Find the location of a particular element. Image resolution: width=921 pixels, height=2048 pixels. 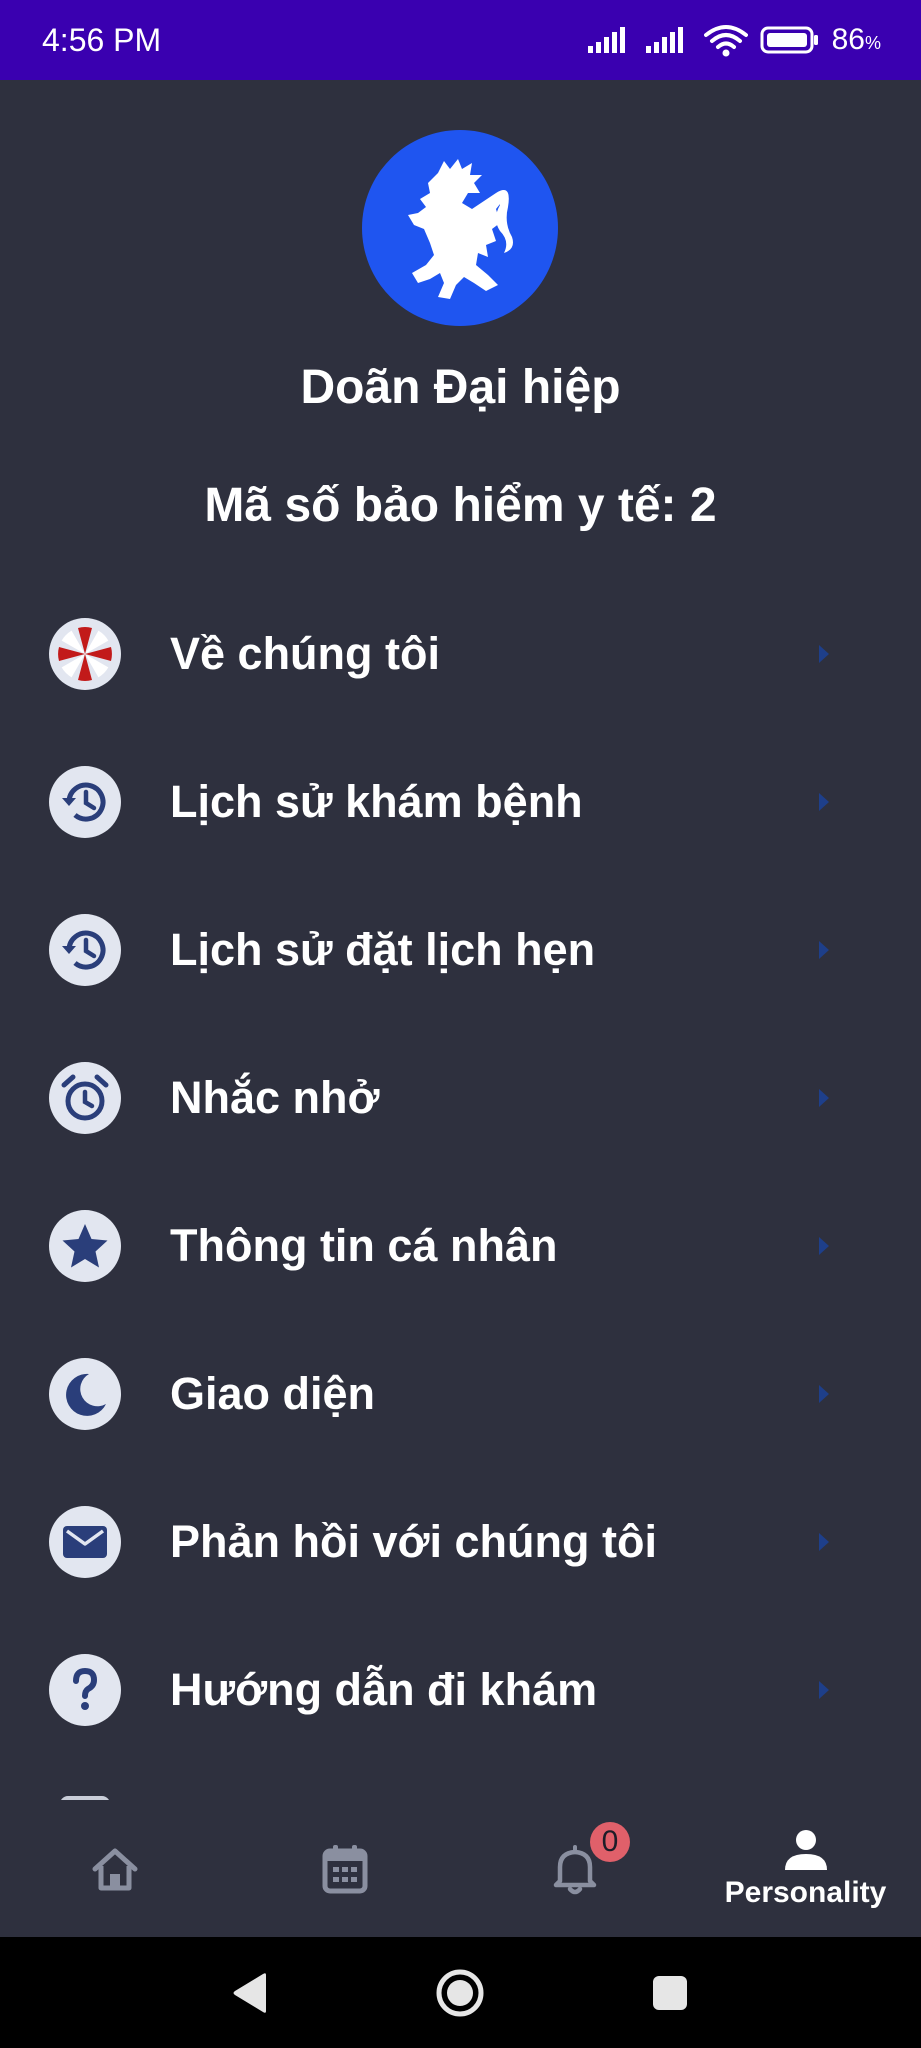

menu-item-label: Về chúng tôi is located at coordinates (305, 653).